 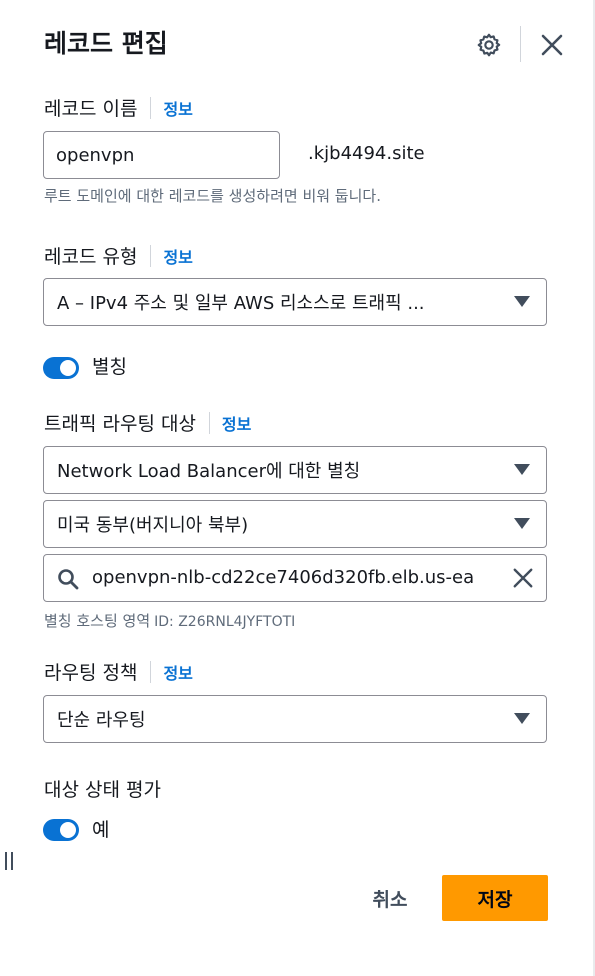 I want to click on health-label-text: 대상 상태 평가, so click(x=102, y=790).